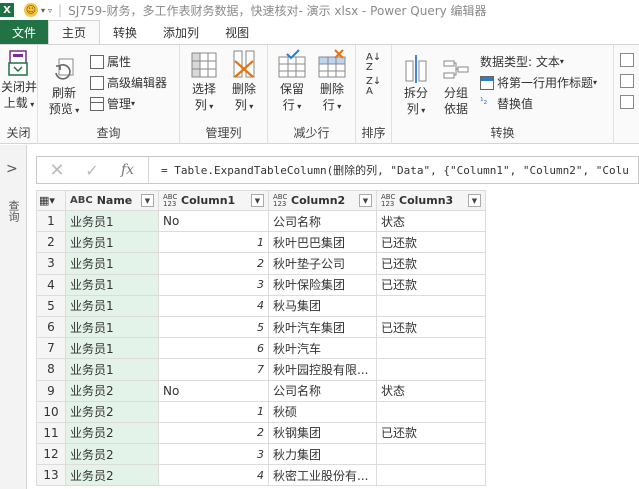 The height and width of the screenshot is (489, 639). I want to click on table-row: 11 业务员2 2 秋钢集团 已还款, so click(261, 433).